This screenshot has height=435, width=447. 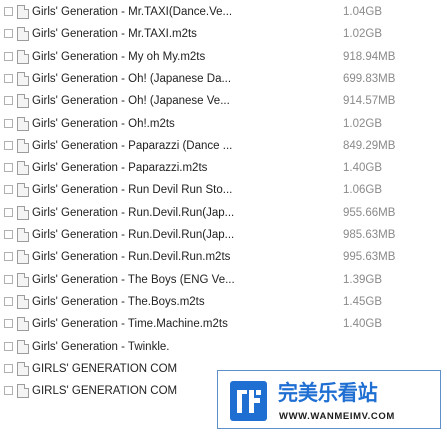 What do you see at coordinates (248, 401) in the screenshot?
I see `wanmei-logo-icon` at bounding box center [248, 401].